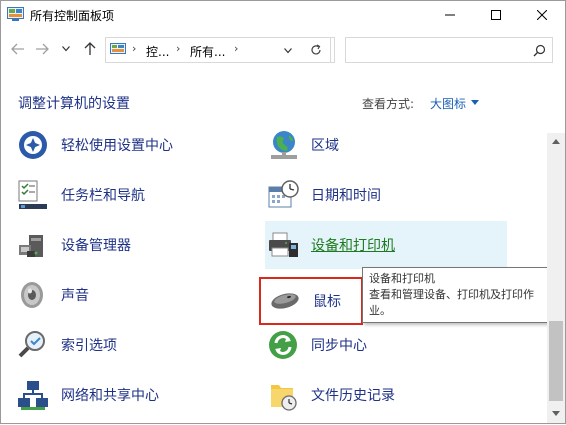 The height and width of the screenshot is (425, 566). I want to click on navigation-bar: › 控... › 所有... ›, so click(283, 49).